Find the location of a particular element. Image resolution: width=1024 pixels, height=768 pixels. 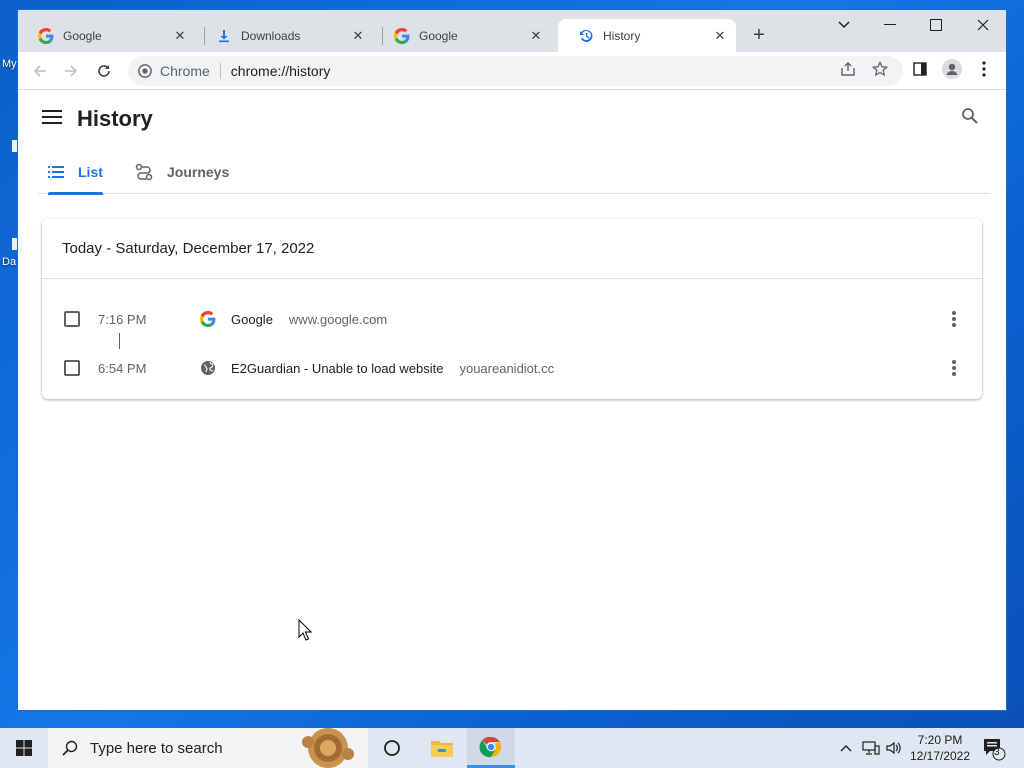

minimize-icon is located at coordinates (890, 24).